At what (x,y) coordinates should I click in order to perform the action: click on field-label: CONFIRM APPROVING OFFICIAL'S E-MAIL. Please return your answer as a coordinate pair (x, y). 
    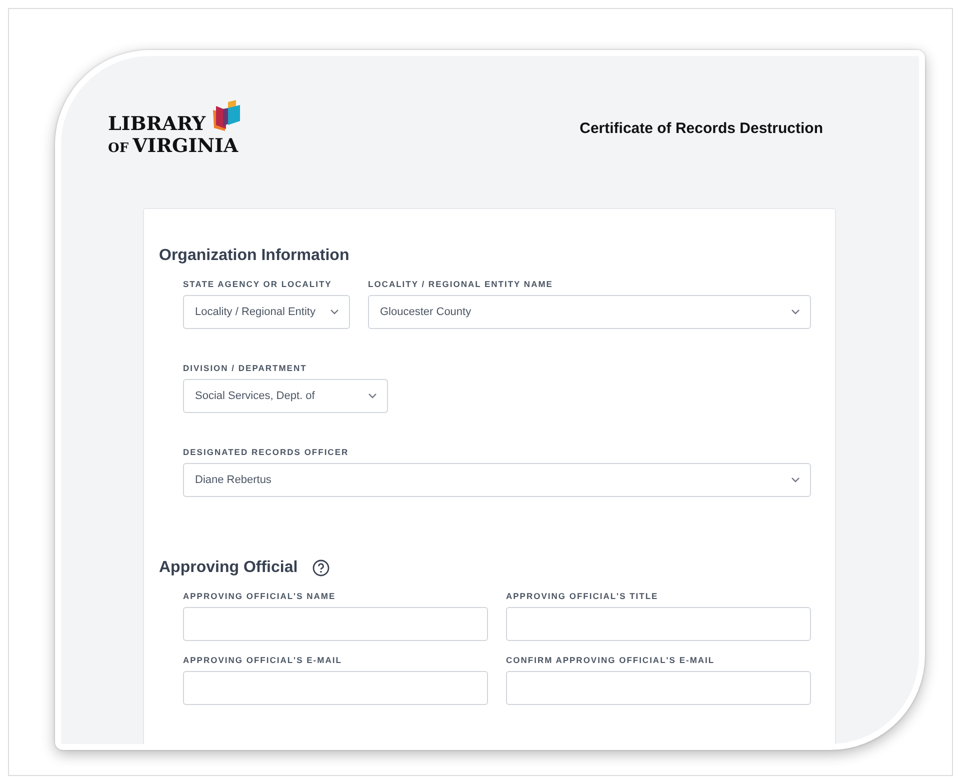
    Looking at the image, I should click on (611, 660).